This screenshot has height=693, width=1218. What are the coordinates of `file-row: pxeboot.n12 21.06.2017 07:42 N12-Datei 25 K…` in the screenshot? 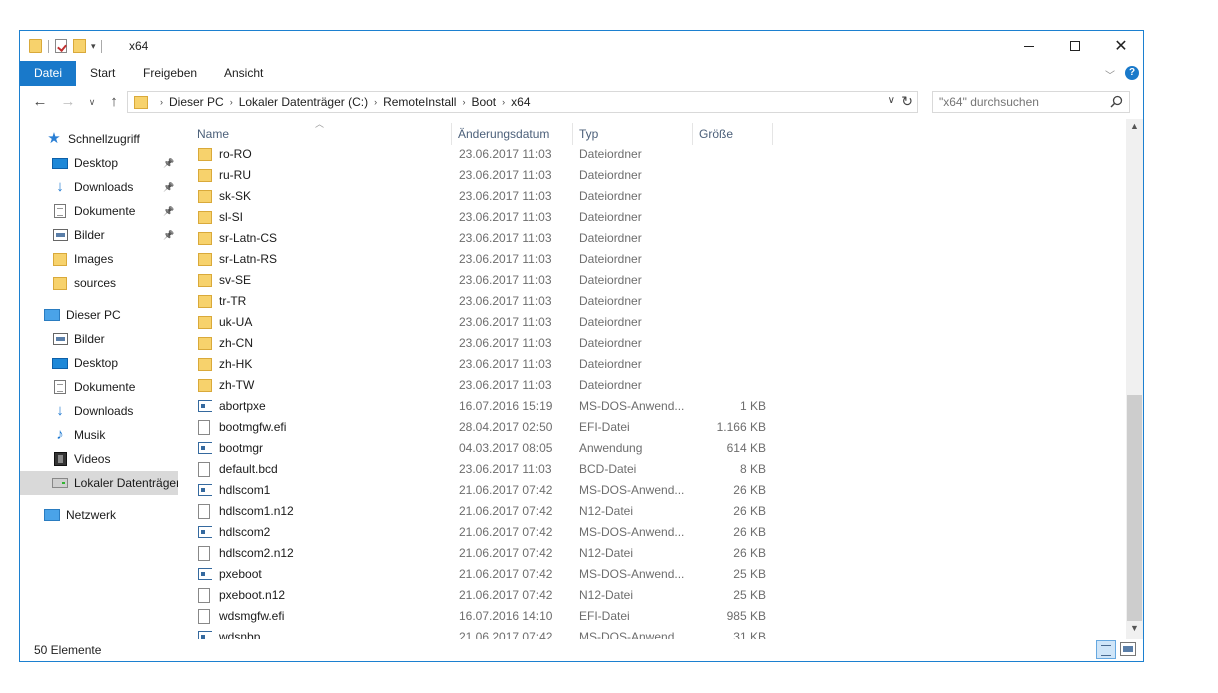 It's located at (482, 595).